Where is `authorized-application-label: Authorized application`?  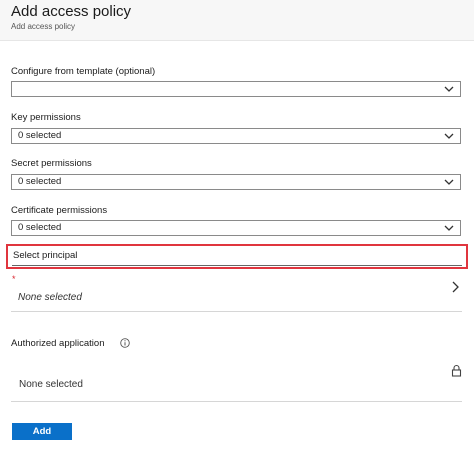
authorized-application-label: Authorized application is located at coordinates (58, 343).